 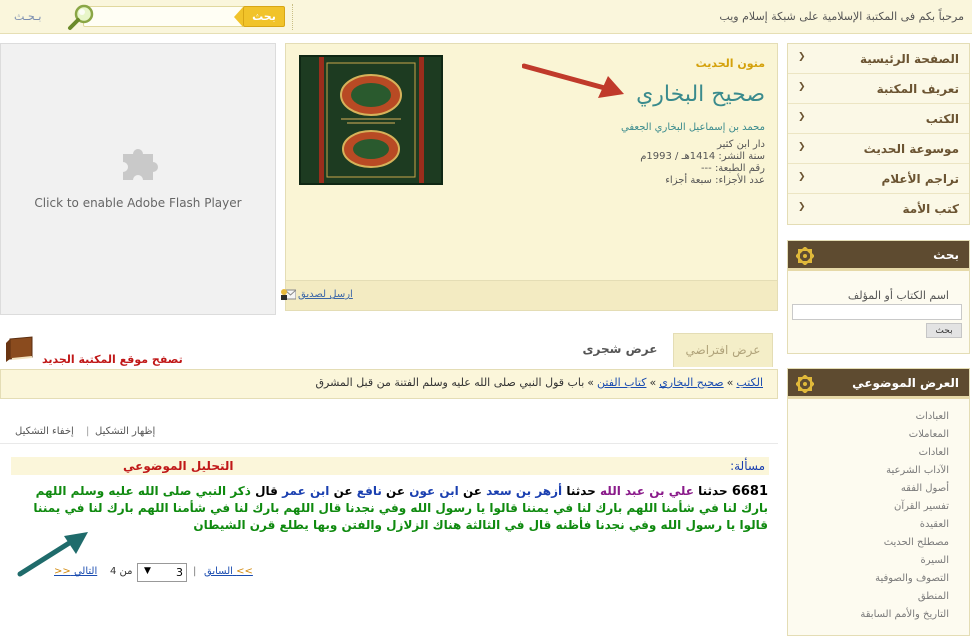 I want to click on menu-item-home: الصفحة الرئيسية ❯, so click(x=878, y=59).